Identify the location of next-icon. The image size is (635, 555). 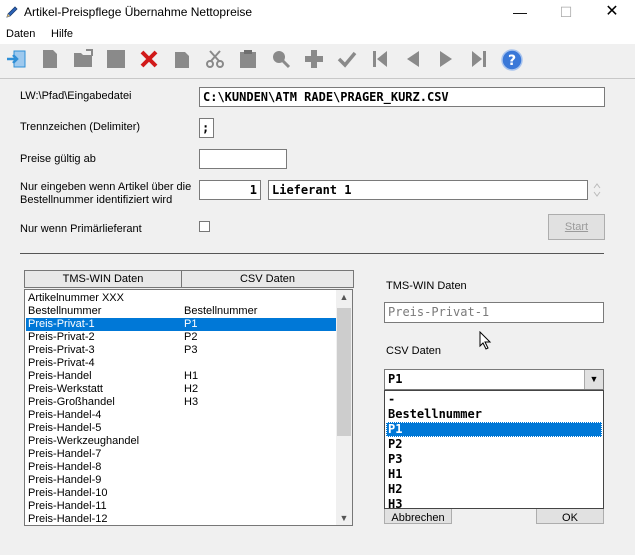
(446, 61).